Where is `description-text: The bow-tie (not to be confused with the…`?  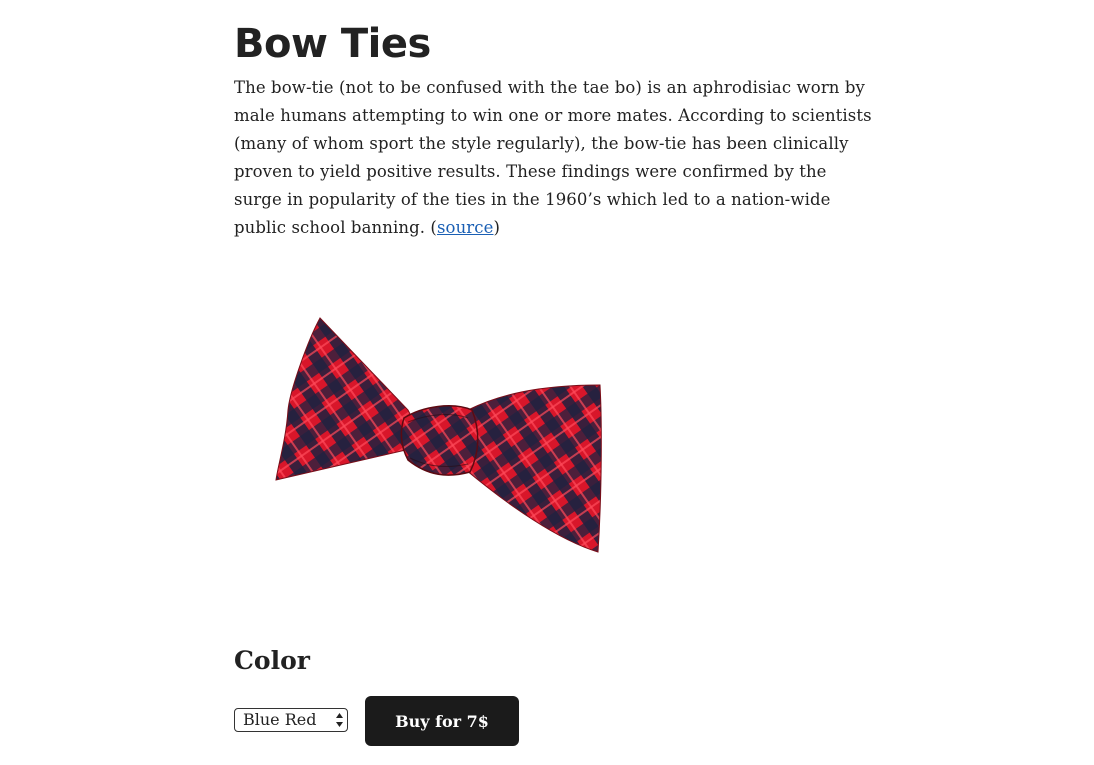
description-text: The bow-tie (not to be confused with the… is located at coordinates (553, 157).